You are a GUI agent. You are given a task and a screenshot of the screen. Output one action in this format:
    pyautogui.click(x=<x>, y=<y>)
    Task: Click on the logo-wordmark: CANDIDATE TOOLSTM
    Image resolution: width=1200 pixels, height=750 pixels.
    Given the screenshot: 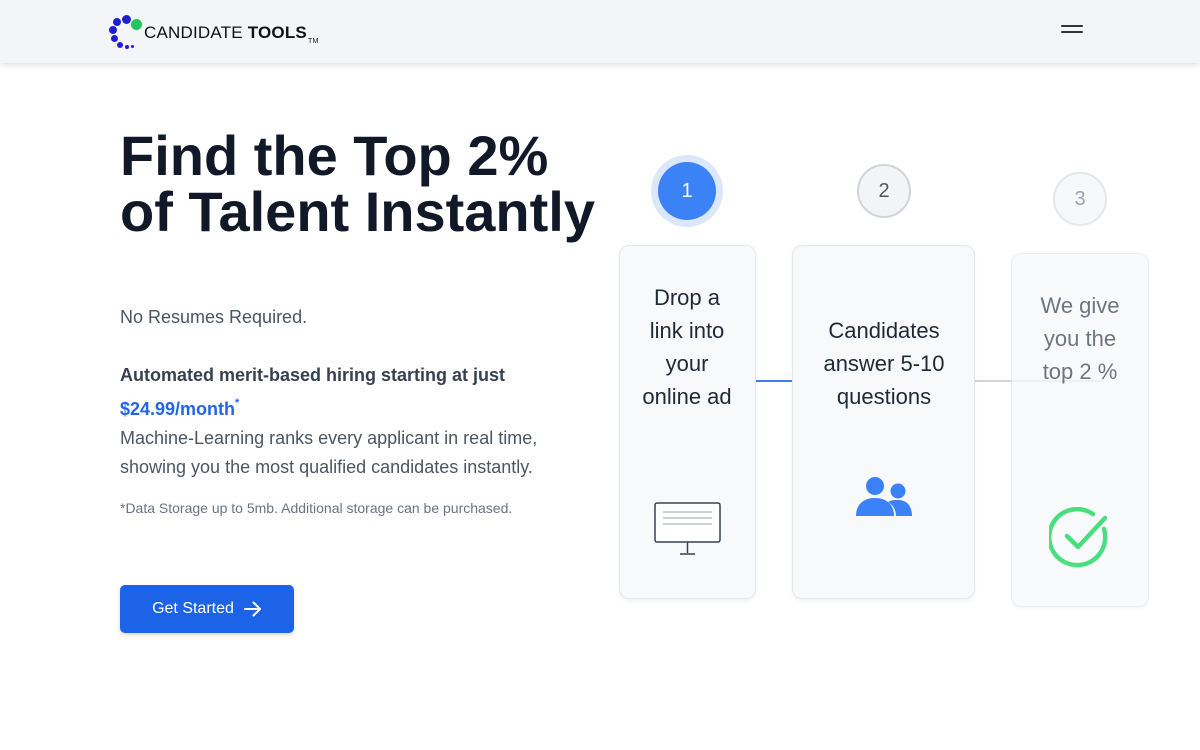 What is the action you would take?
    pyautogui.click(x=231, y=34)
    